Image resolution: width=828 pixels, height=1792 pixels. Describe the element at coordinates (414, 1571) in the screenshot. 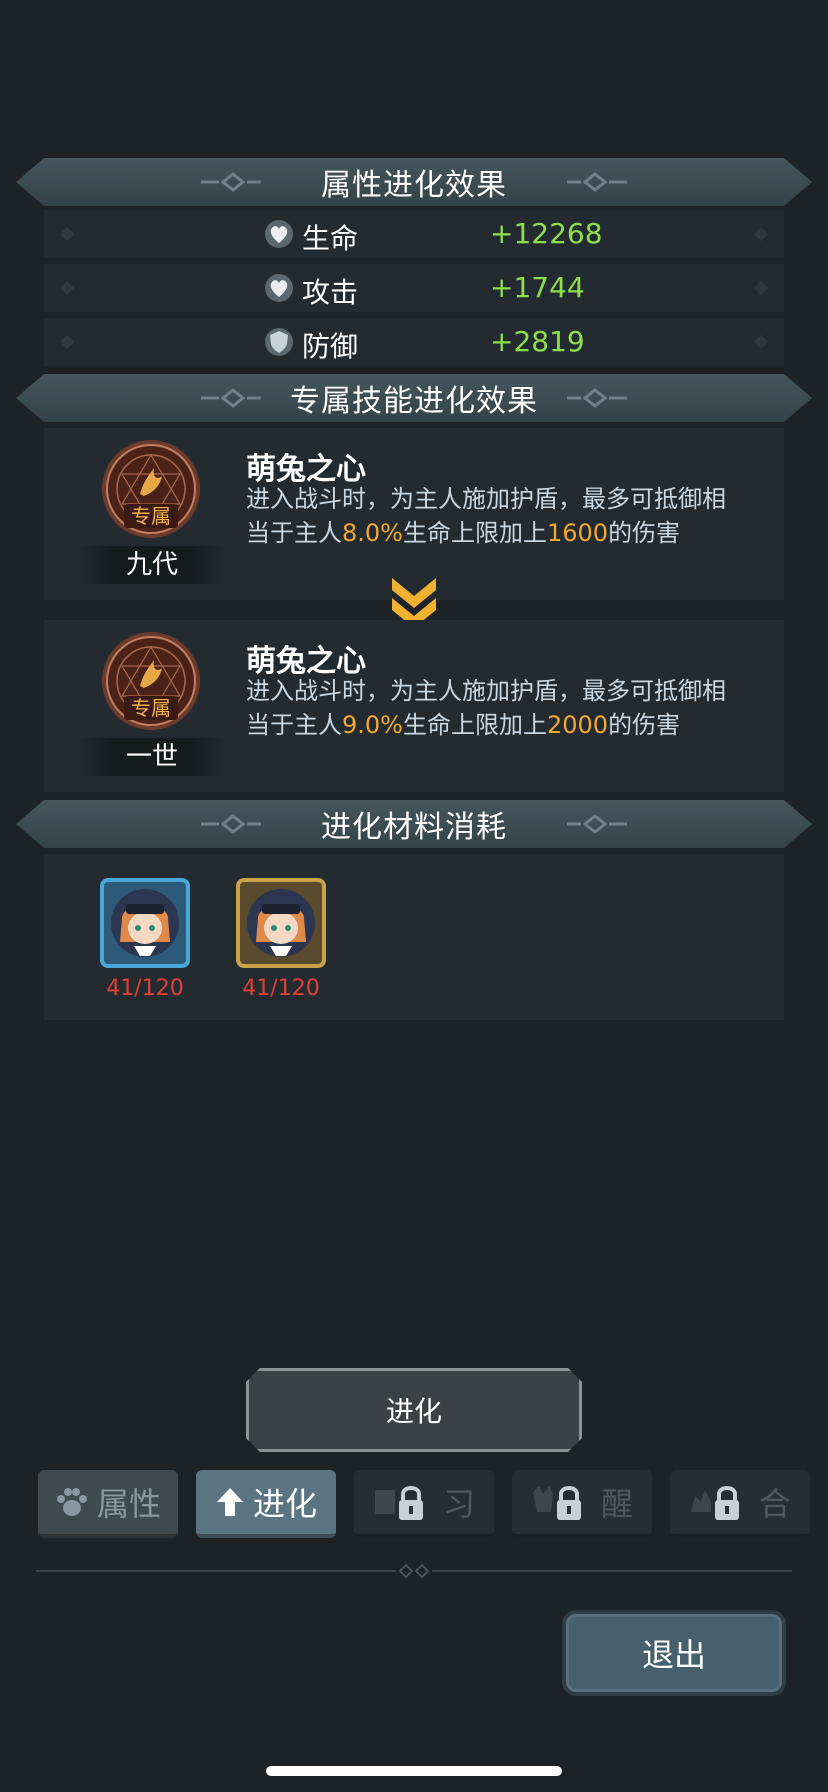

I see `divider-ornament-icon` at that location.